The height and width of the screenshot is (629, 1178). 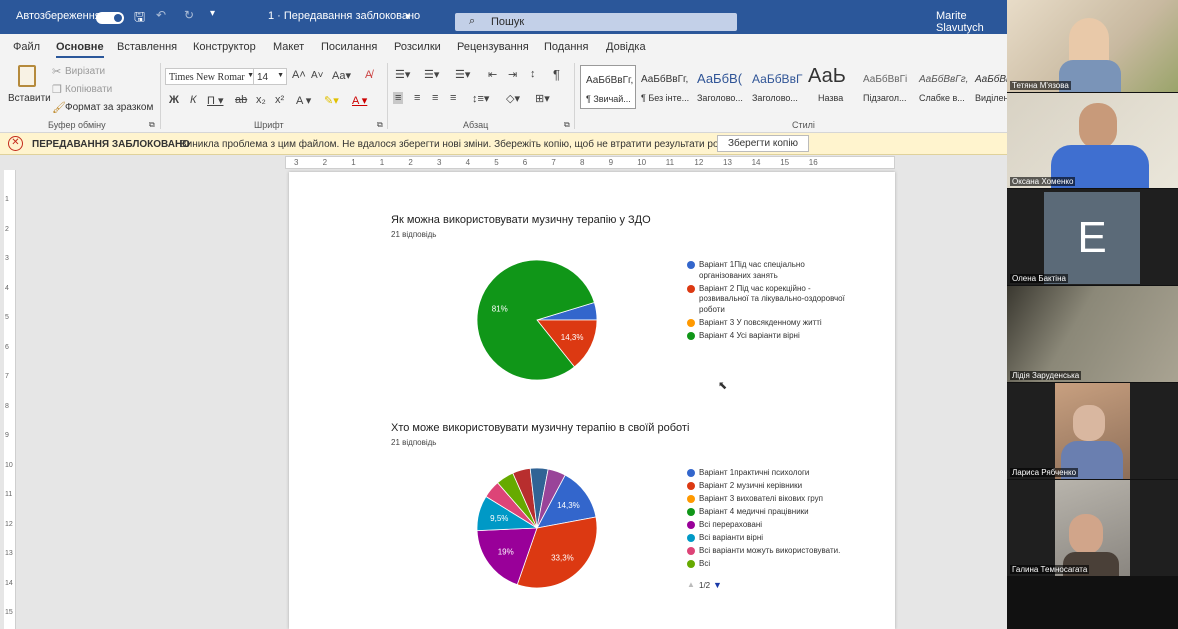 What do you see at coordinates (480, 98) in the screenshot?
I see `line-spacing-icon: ↕≡▾` at bounding box center [480, 98].